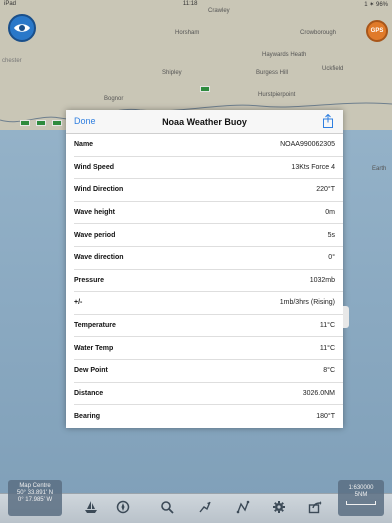 This screenshot has width=392, height=523. Describe the element at coordinates (35, 486) in the screenshot. I see `map-centre-title: Map Centre` at that location.